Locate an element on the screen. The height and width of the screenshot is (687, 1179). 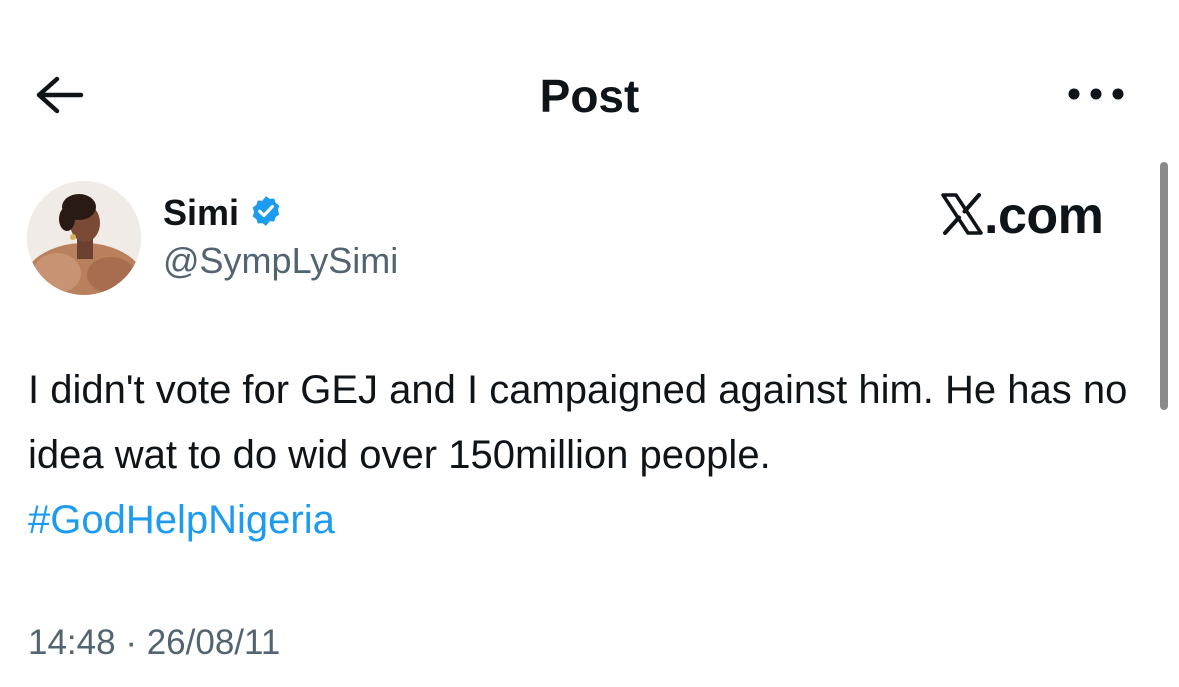
author-name-row: Simi is located at coordinates (223, 213).